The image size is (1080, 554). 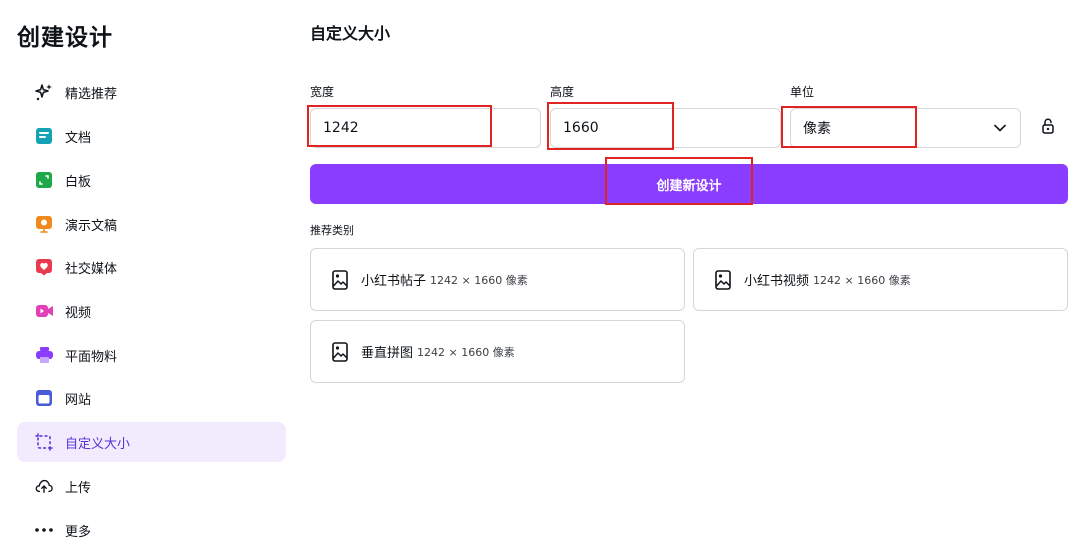 What do you see at coordinates (387, 353) in the screenshot?
I see `card-name: 垂直拼图` at bounding box center [387, 353].